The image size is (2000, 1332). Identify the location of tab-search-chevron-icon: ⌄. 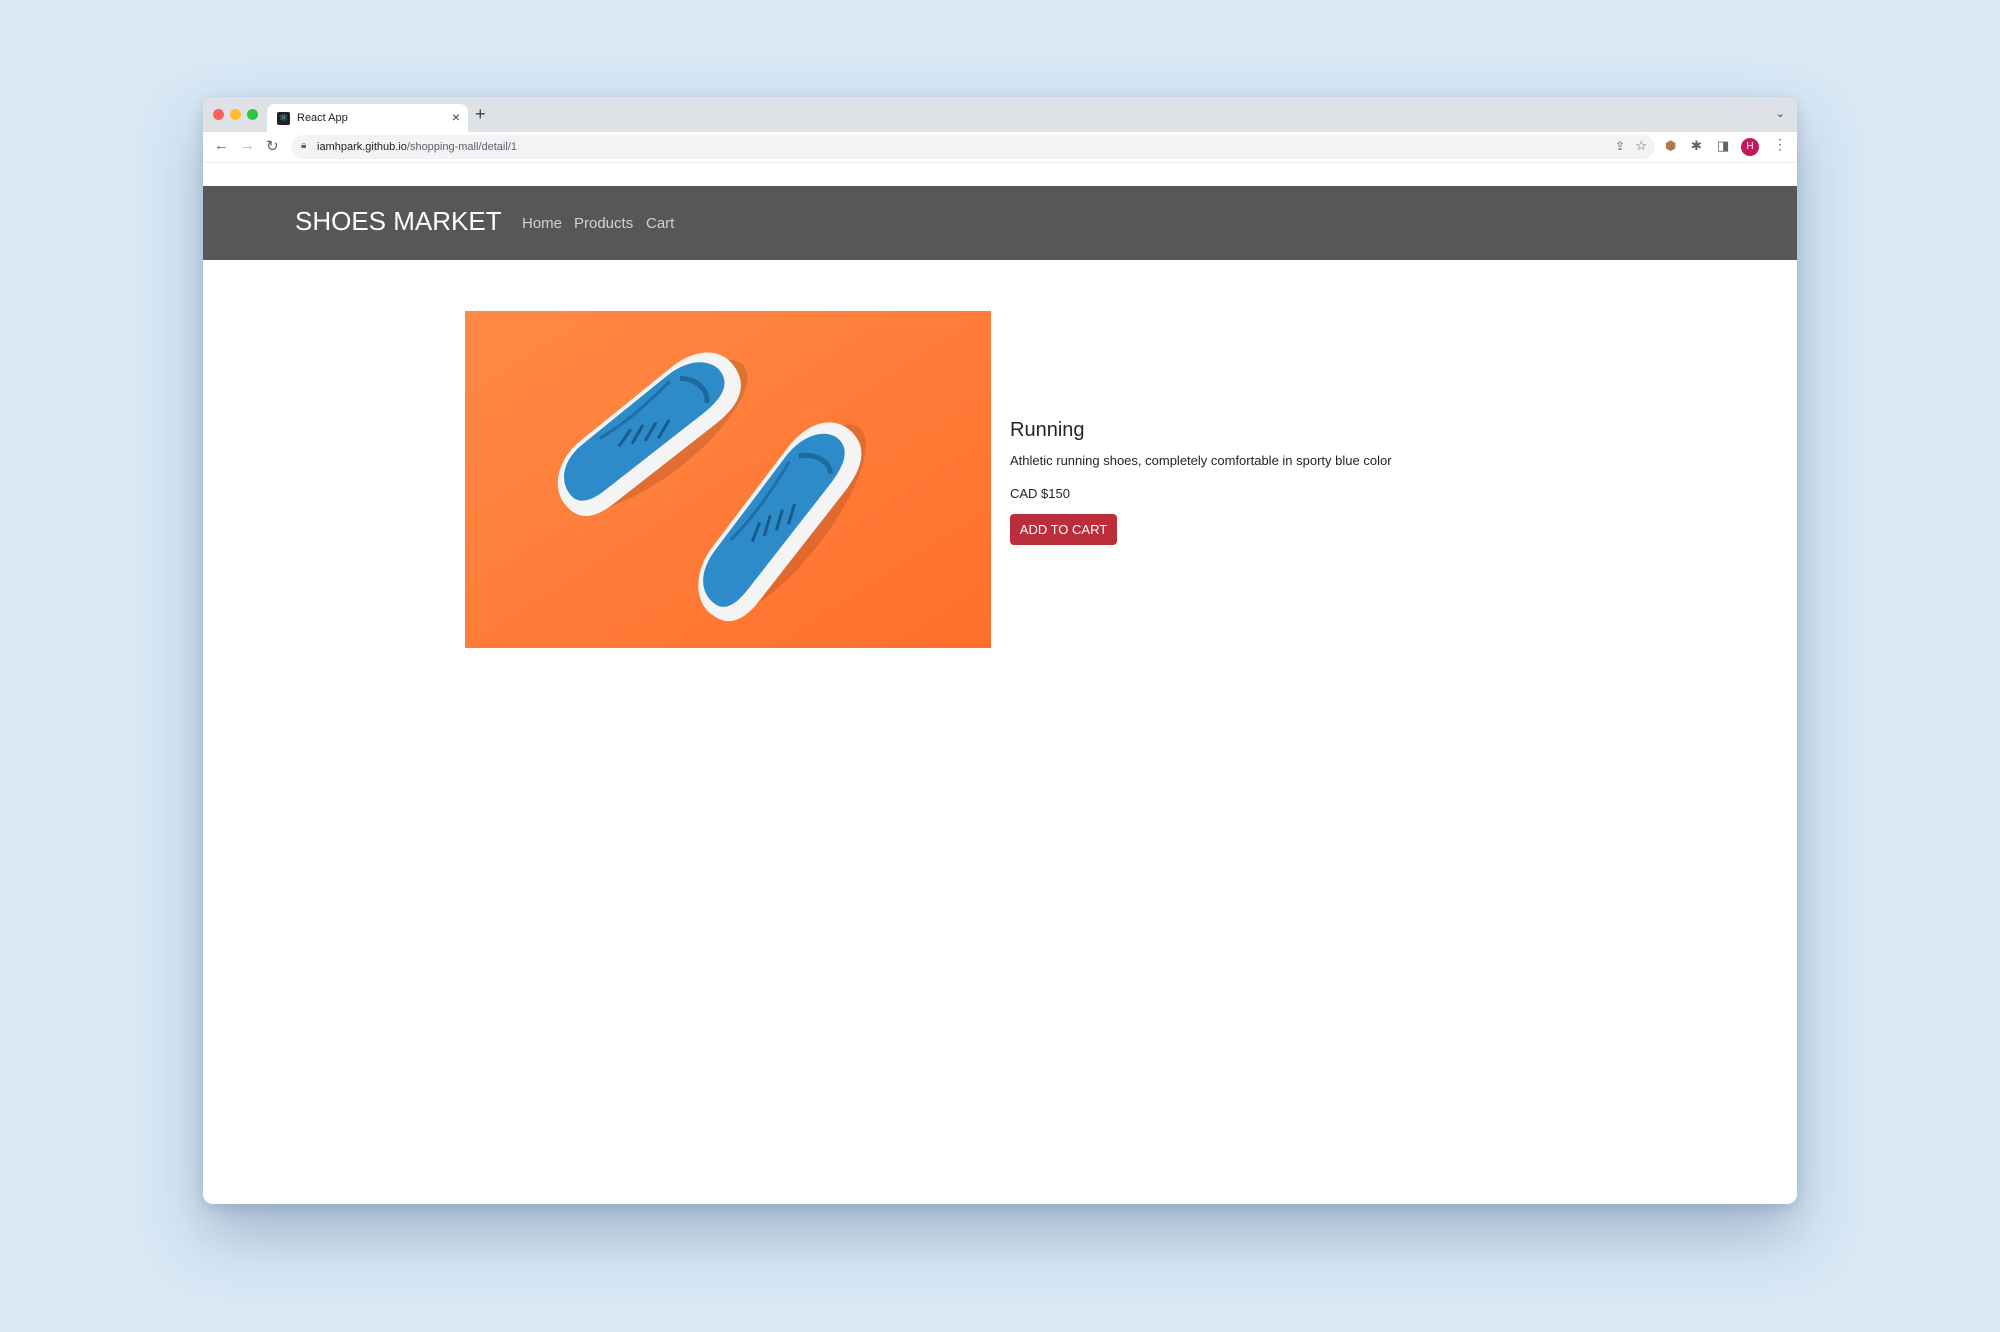
(1780, 113).